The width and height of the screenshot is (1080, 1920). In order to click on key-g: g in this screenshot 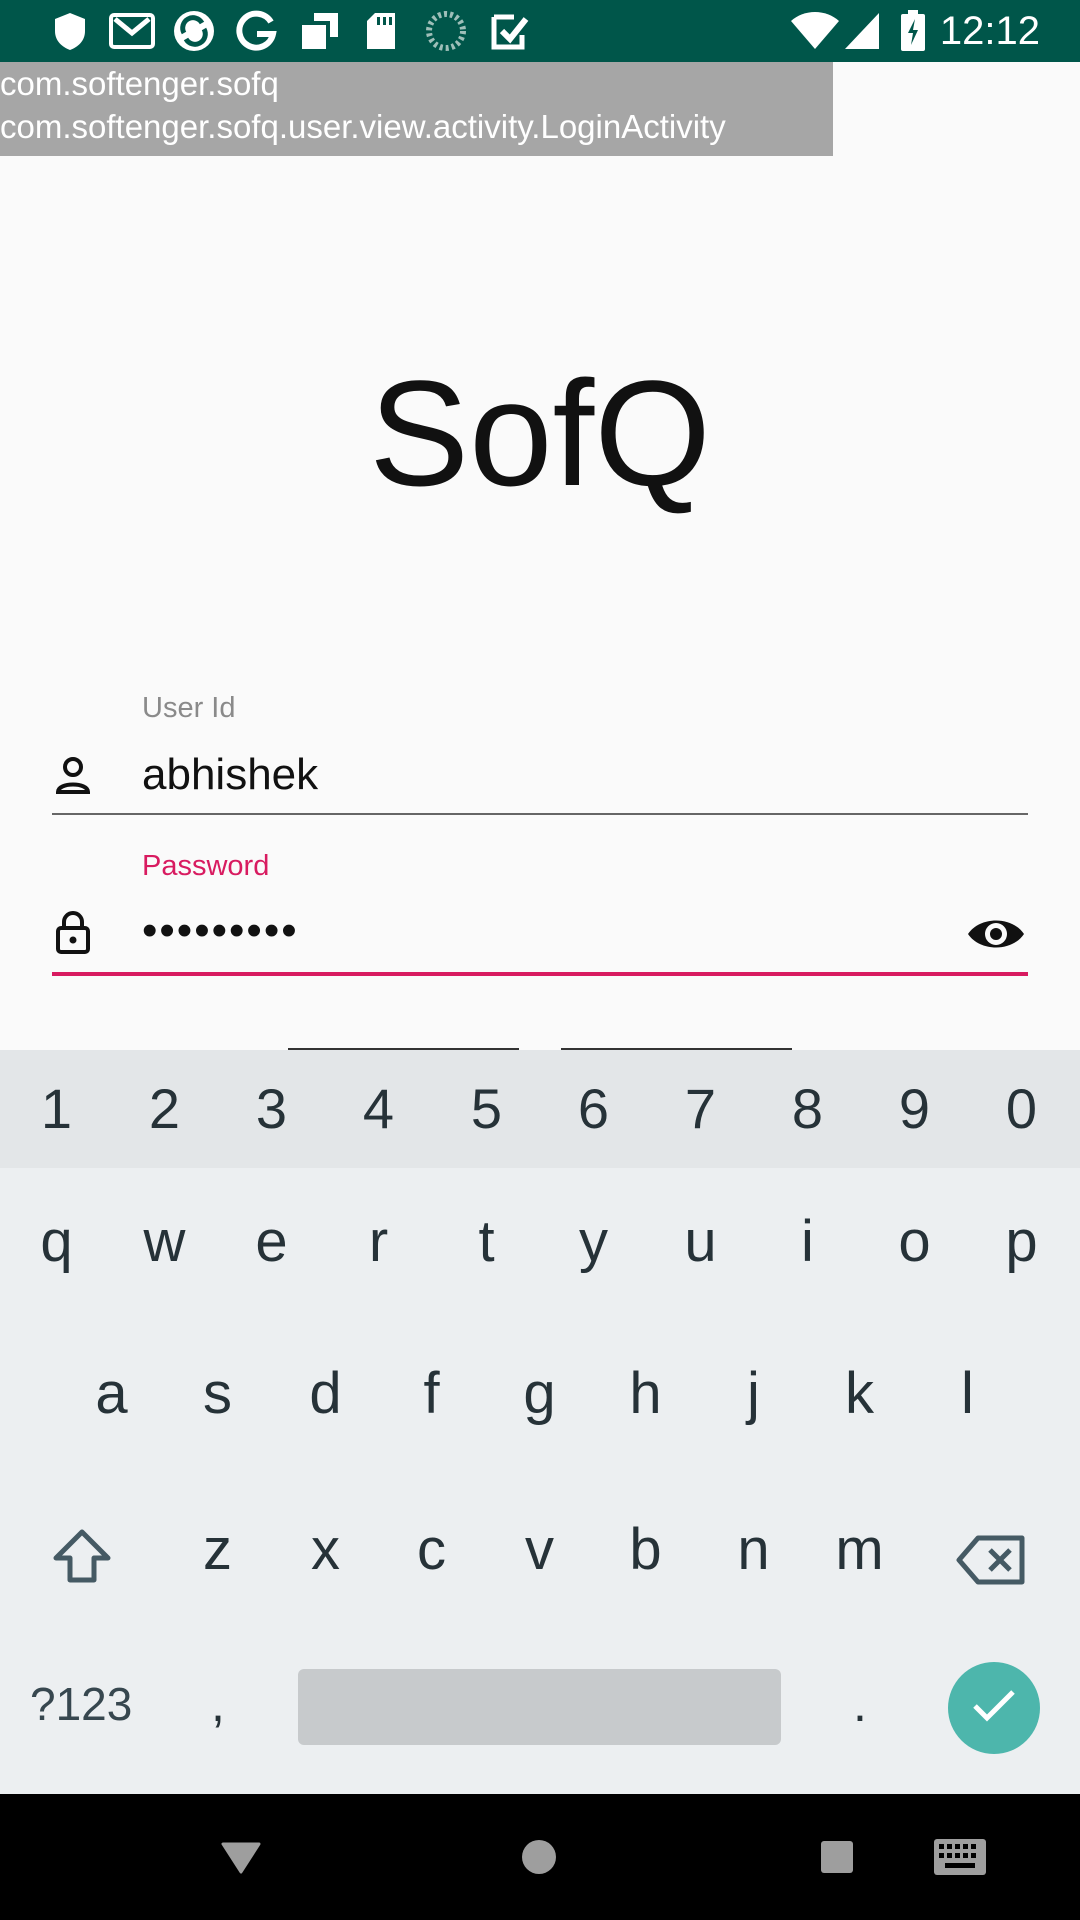, I will do `click(539, 1393)`.